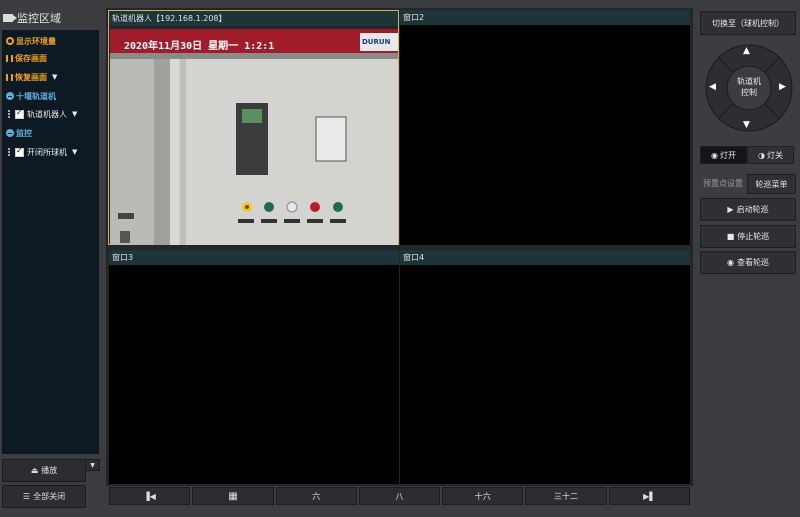 The image size is (800, 517). I want to click on window-title: 轨道机器人【192.168.1.208】, so click(253, 18).